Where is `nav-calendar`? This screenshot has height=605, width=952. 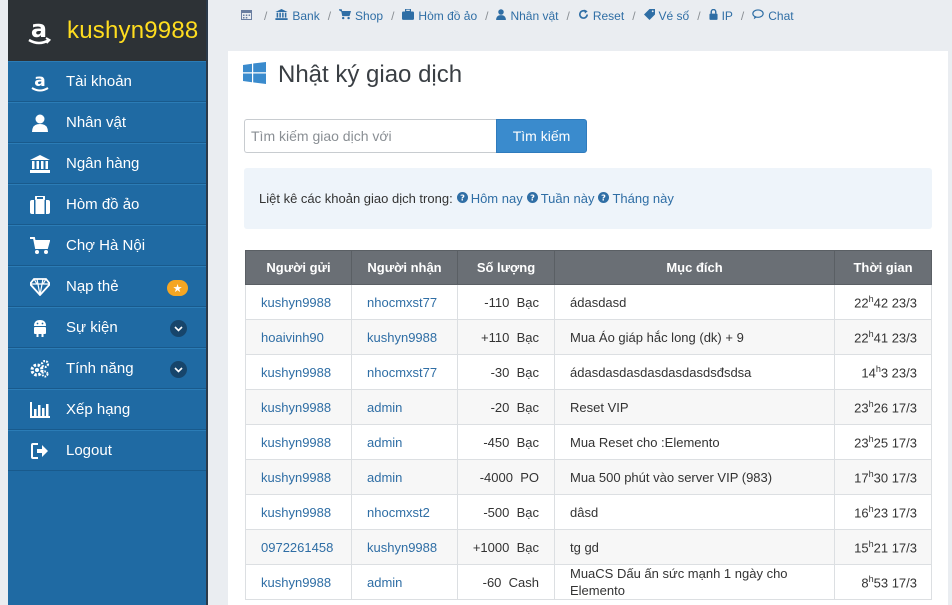 nav-calendar is located at coordinates (248, 16).